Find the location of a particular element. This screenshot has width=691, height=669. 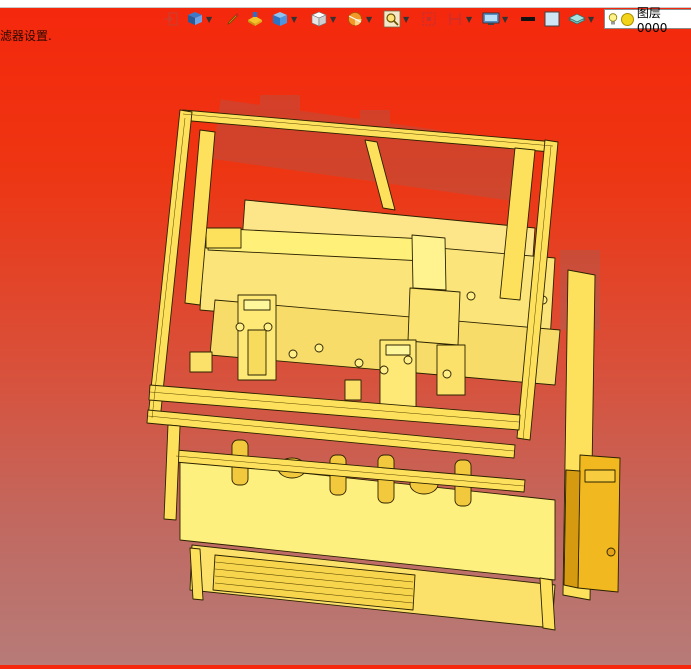

pen-button is located at coordinates (233, 19).